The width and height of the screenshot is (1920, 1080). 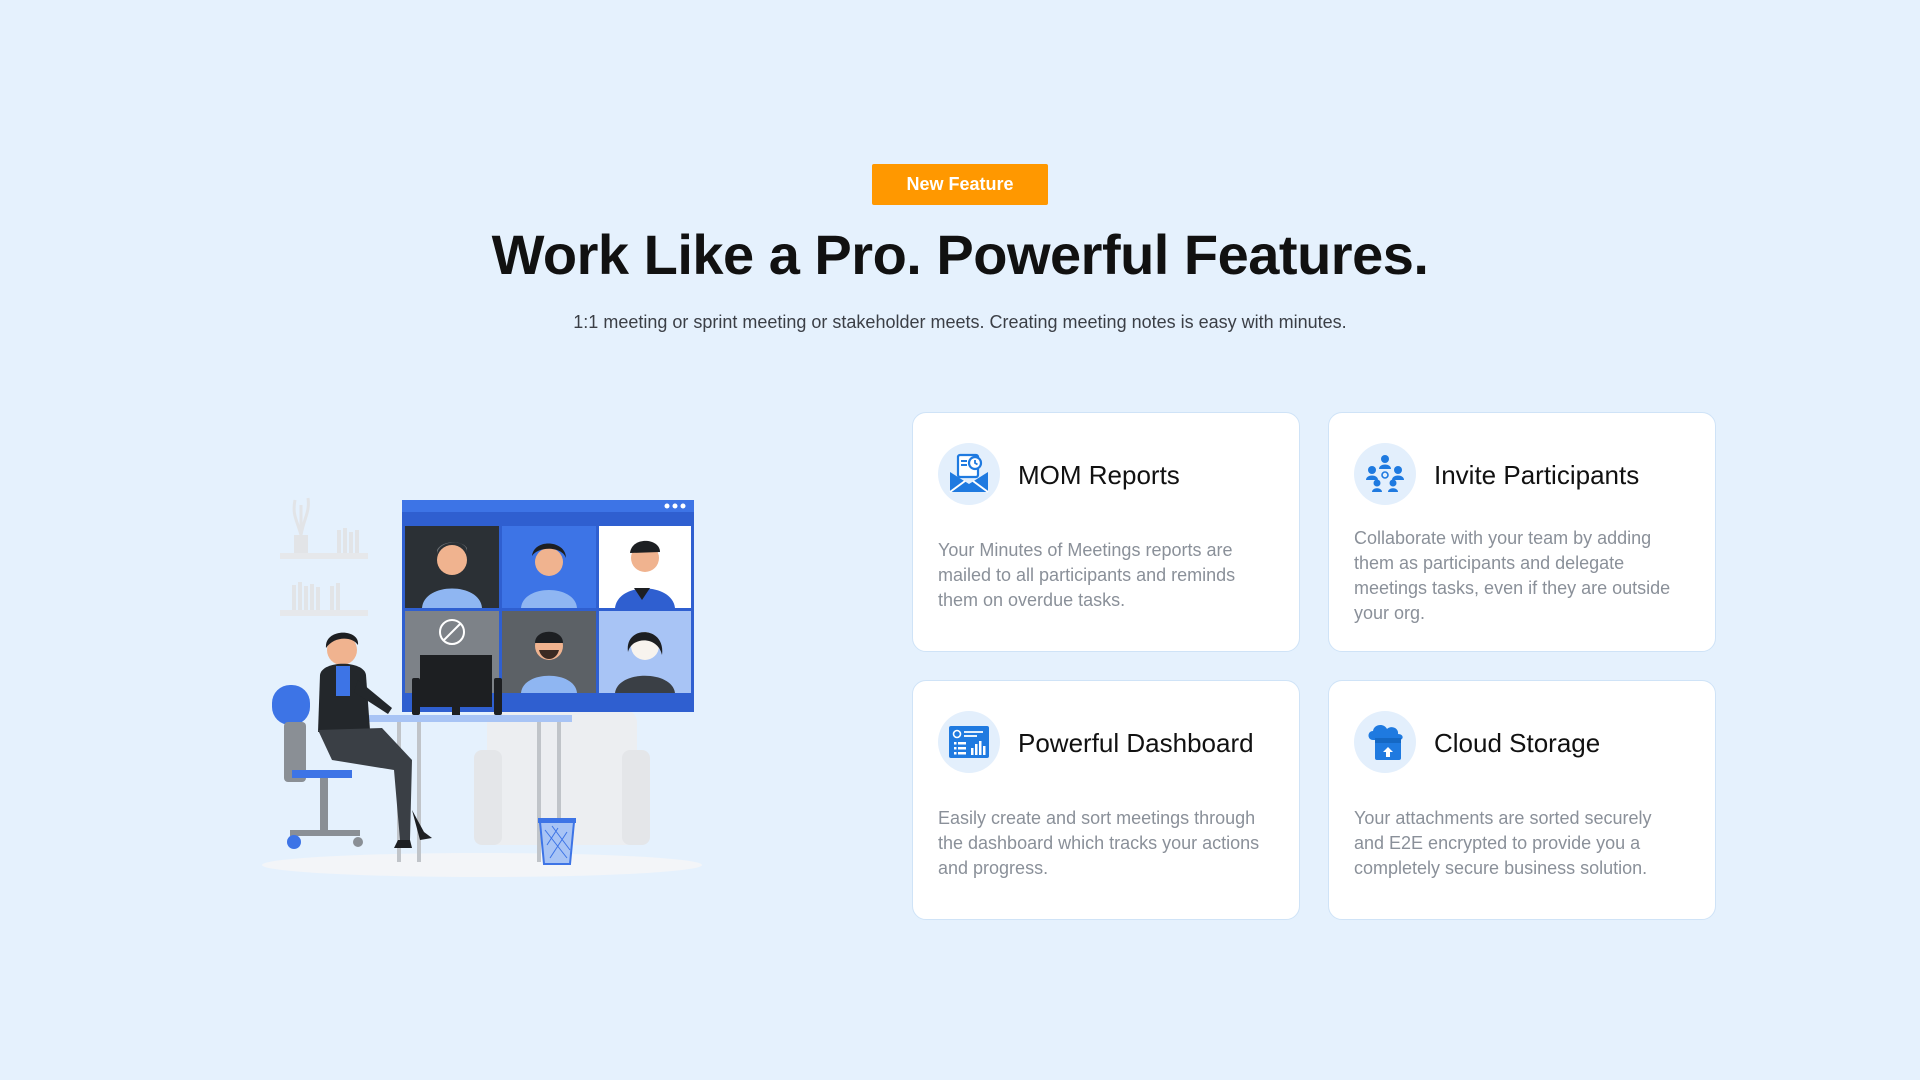 What do you see at coordinates (1099, 475) in the screenshot?
I see `feature-title: MOM Reports` at bounding box center [1099, 475].